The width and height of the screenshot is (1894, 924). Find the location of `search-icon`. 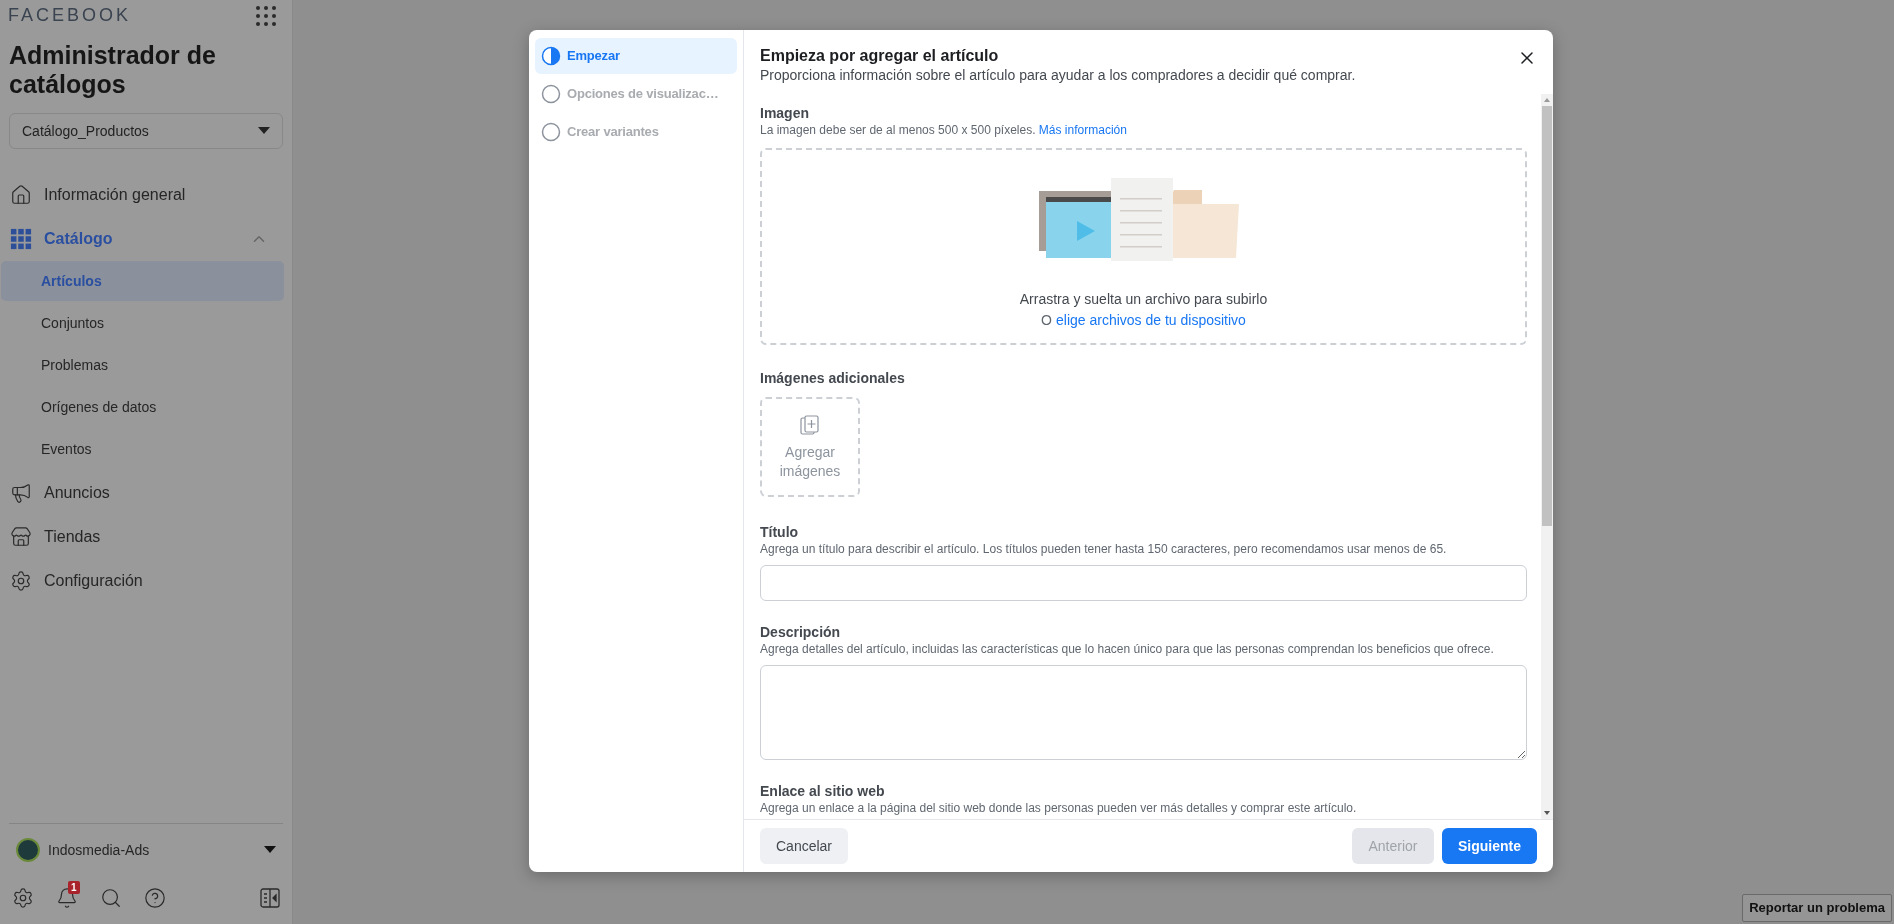

search-icon is located at coordinates (111, 898).